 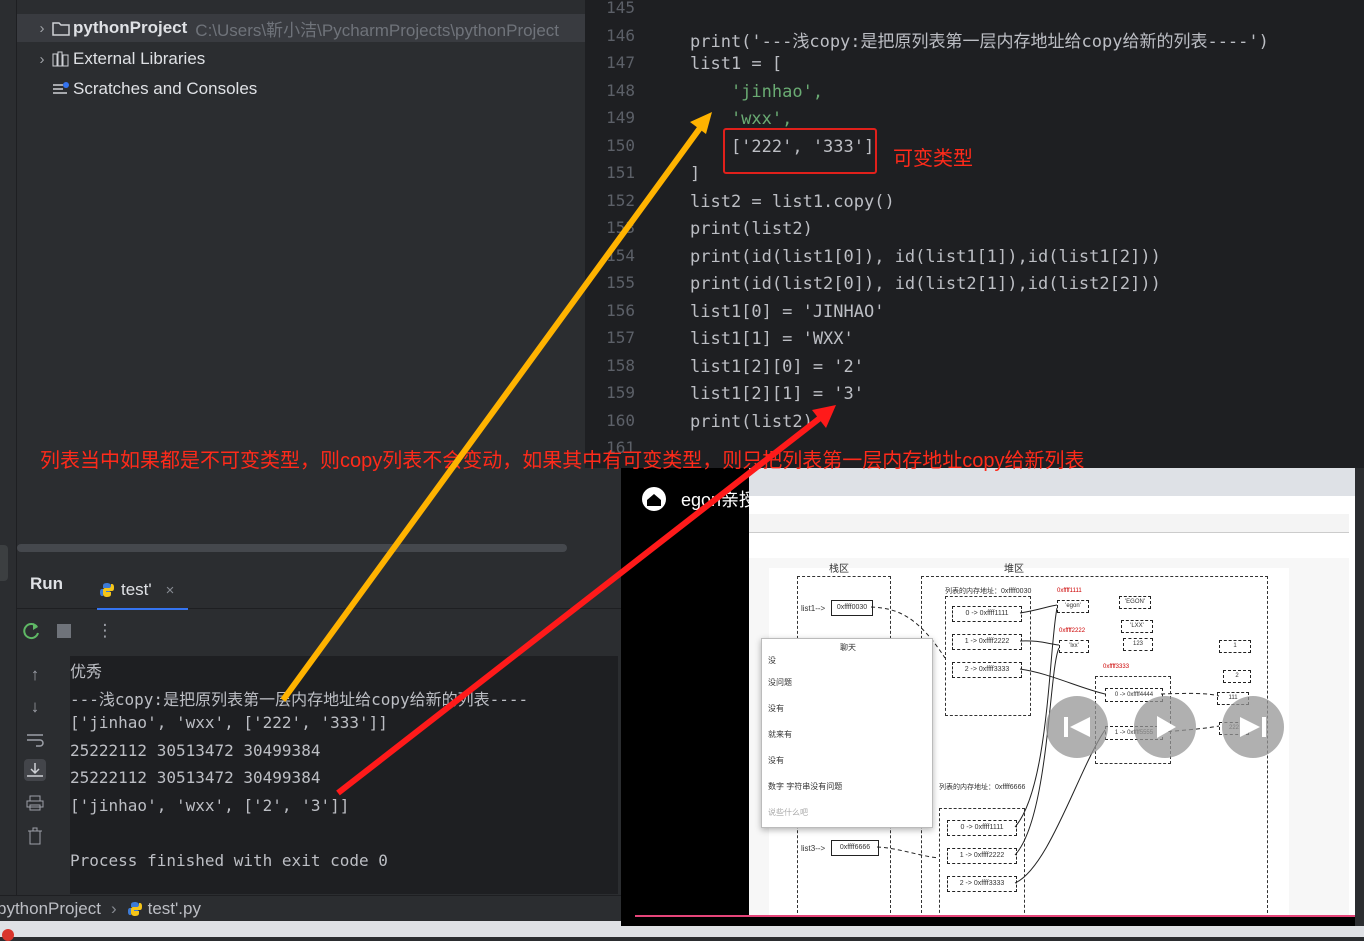 I want to click on record-indicator-icon, so click(x=8, y=935).